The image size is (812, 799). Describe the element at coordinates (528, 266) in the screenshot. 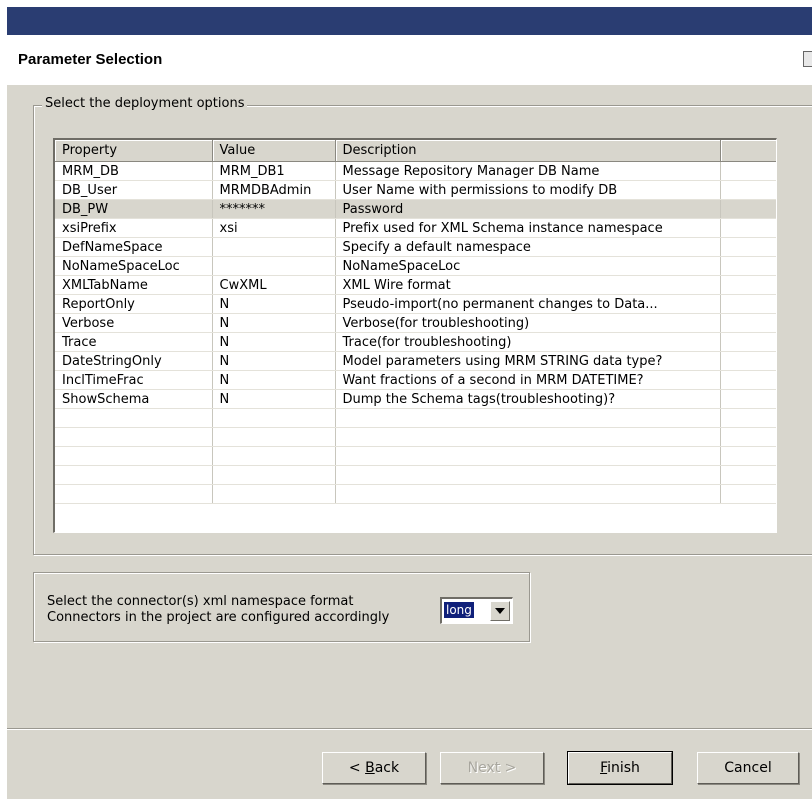

I see `cell-description: NoNameSpaceLoc` at that location.